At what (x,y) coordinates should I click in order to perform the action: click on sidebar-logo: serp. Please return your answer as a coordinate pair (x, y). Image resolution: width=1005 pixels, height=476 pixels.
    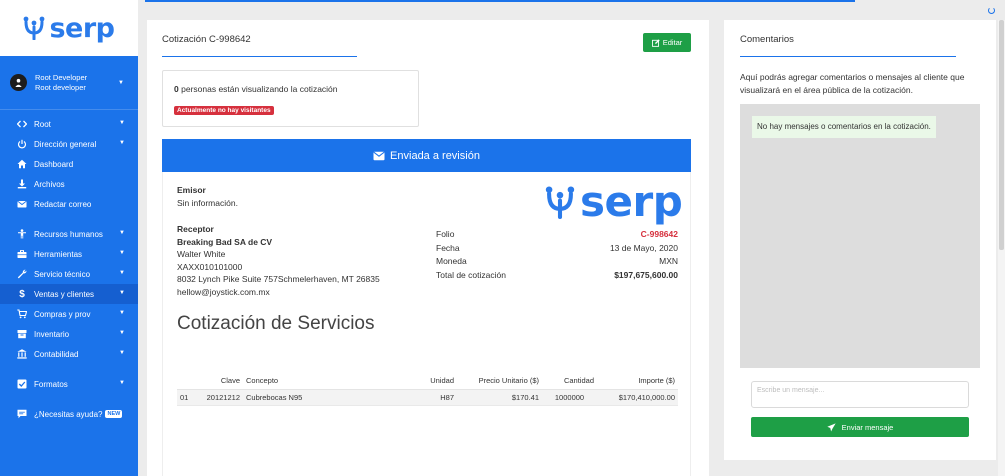
    Looking at the image, I should click on (69, 28).